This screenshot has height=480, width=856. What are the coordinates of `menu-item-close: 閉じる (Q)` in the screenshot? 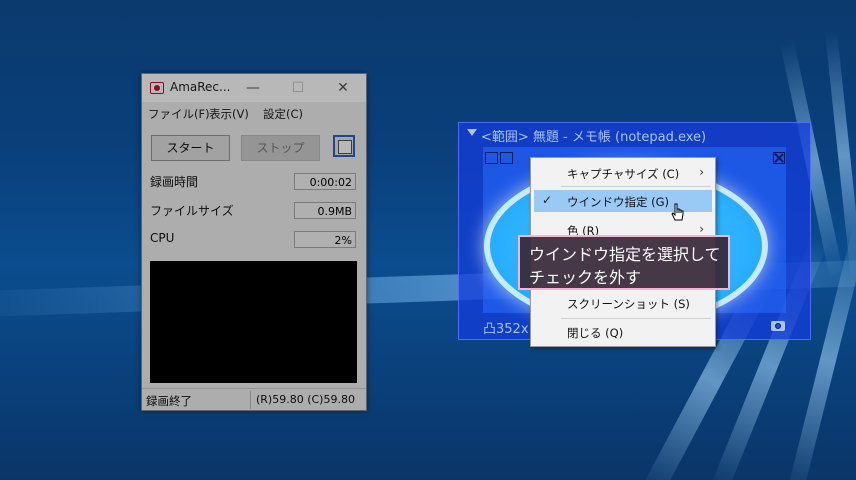 It's located at (623, 332).